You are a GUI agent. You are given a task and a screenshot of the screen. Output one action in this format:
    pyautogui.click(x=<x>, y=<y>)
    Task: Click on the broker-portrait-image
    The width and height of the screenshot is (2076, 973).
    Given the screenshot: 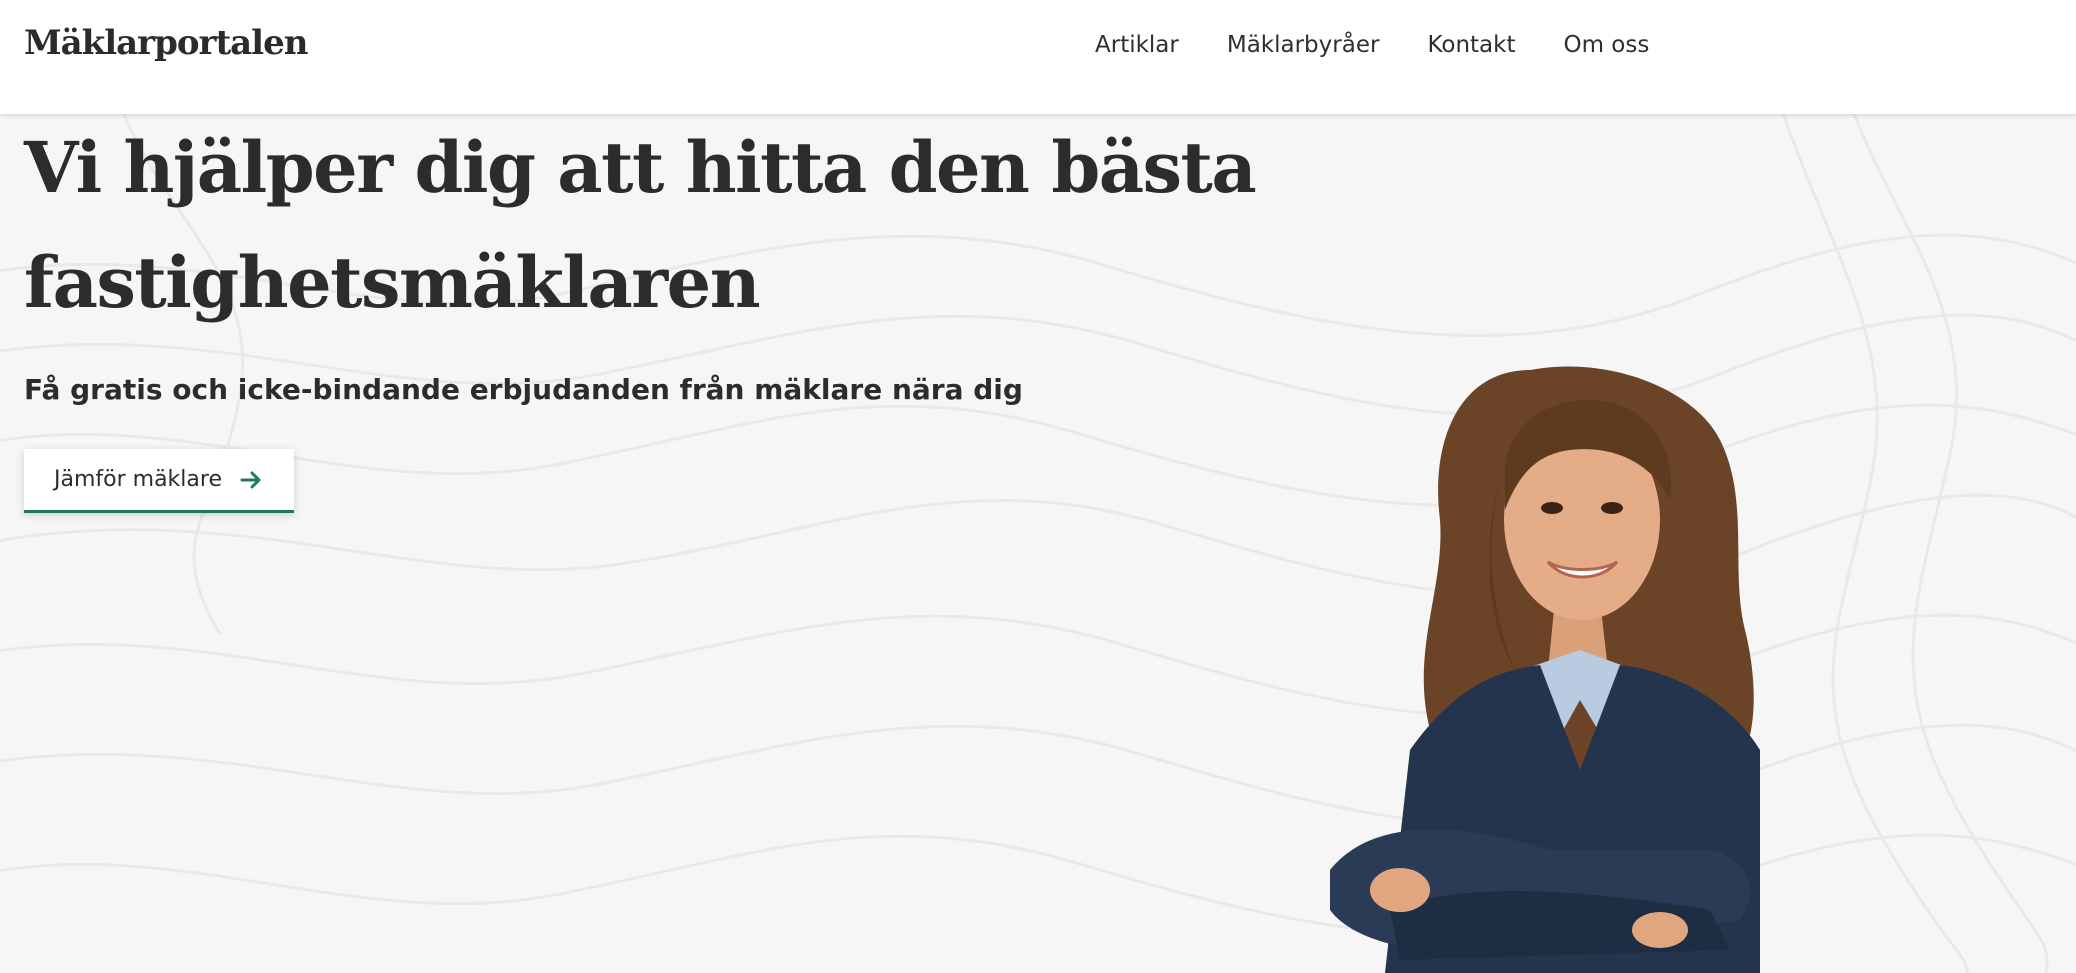 What is the action you would take?
    pyautogui.click(x=1545, y=669)
    